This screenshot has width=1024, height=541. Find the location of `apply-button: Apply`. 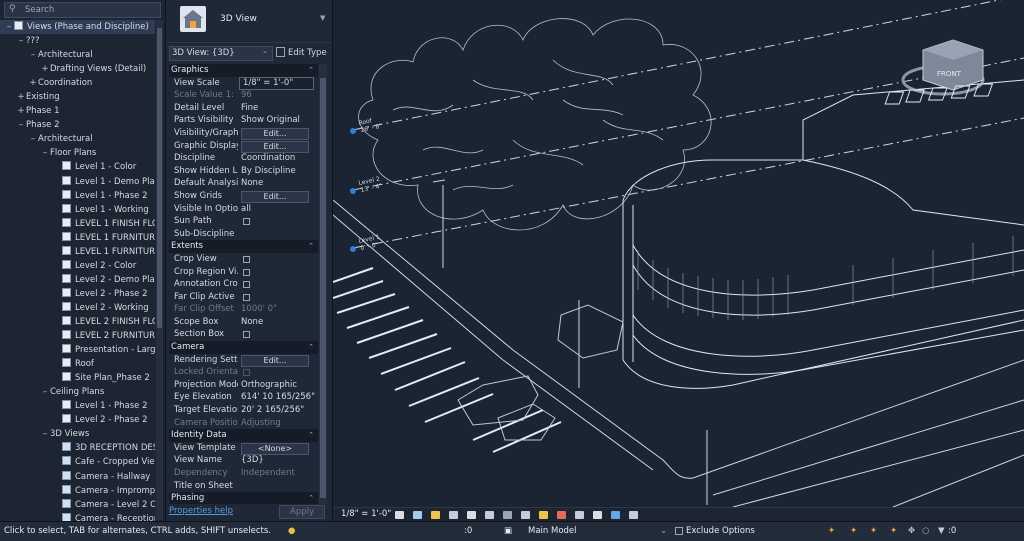

apply-button: Apply is located at coordinates (302, 512).